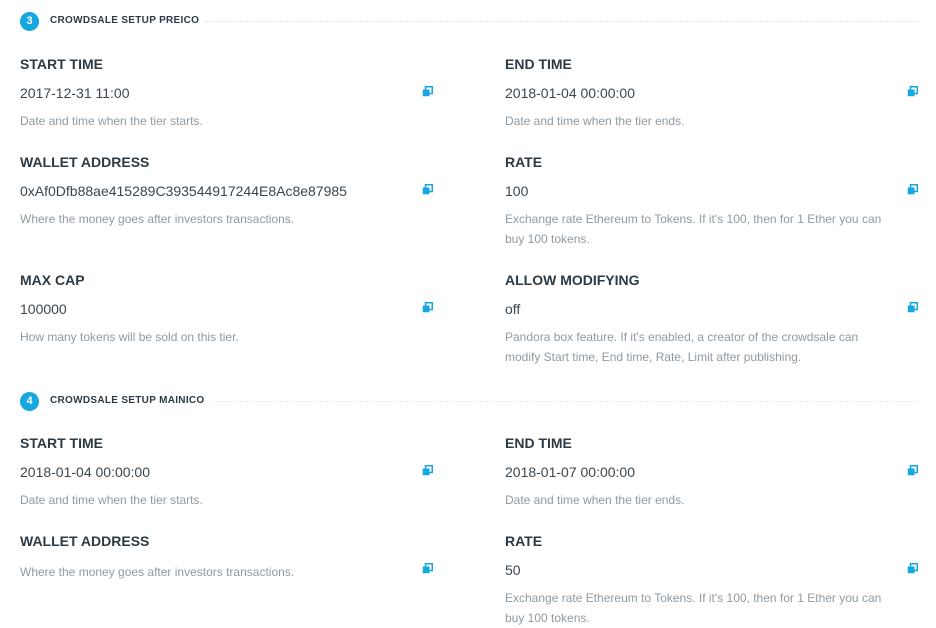 This screenshot has width=936, height=628. I want to click on field-value: 2018-01-07 00:00:00, so click(570, 472).